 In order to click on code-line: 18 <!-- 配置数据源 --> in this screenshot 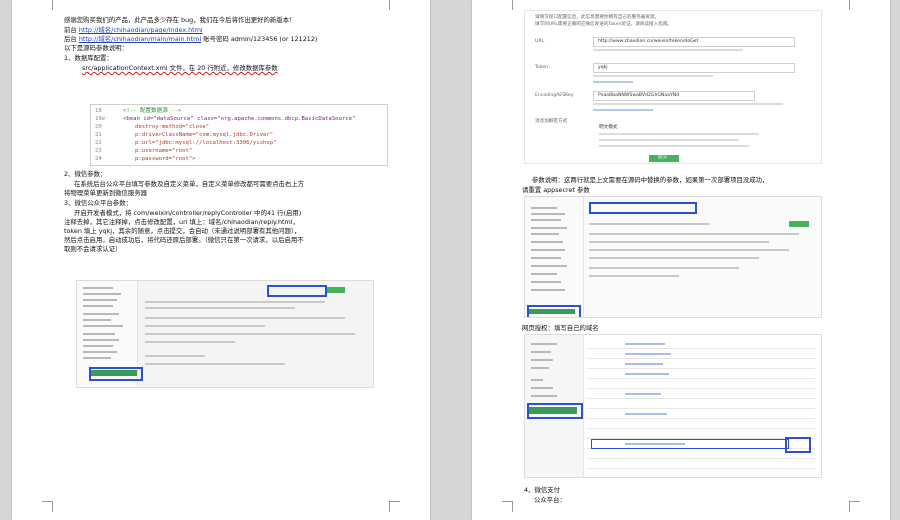, I will do `click(138, 111)`.